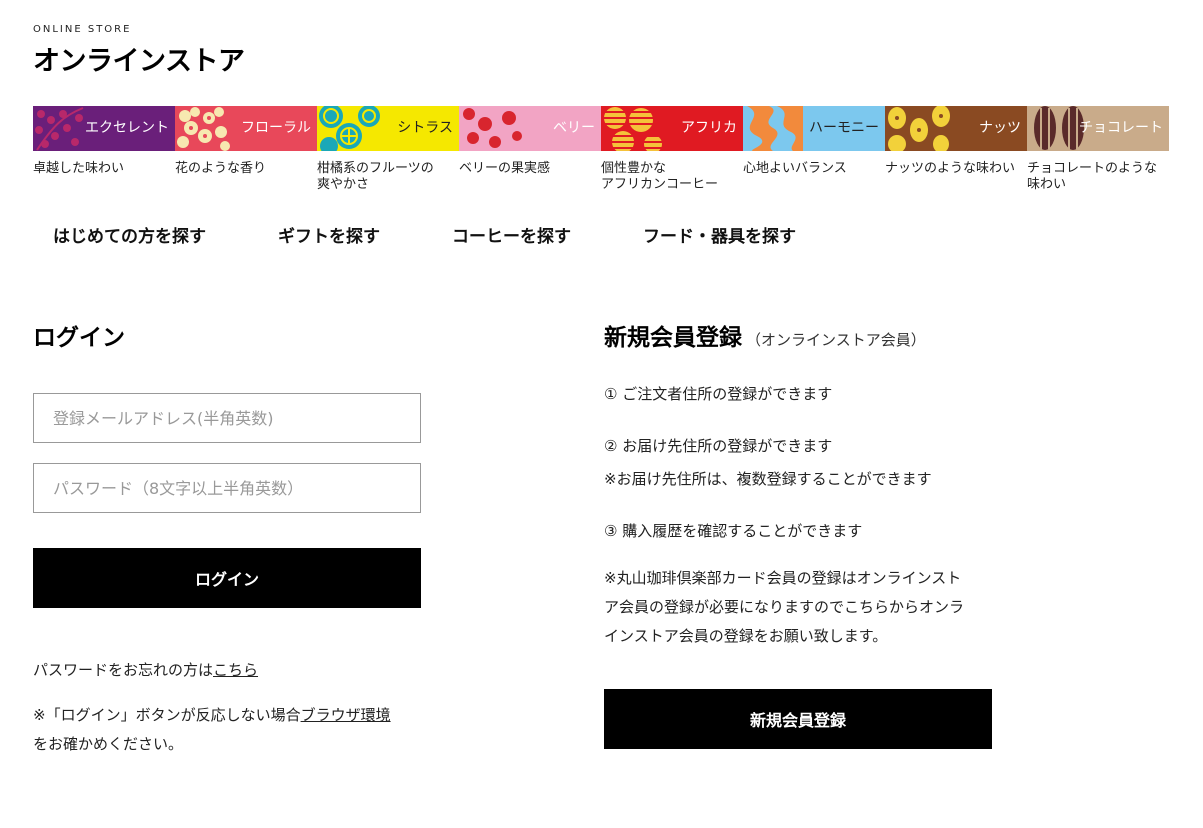 Image resolution: width=1203 pixels, height=828 pixels. I want to click on citrus-slice-icon, so click(349, 128).